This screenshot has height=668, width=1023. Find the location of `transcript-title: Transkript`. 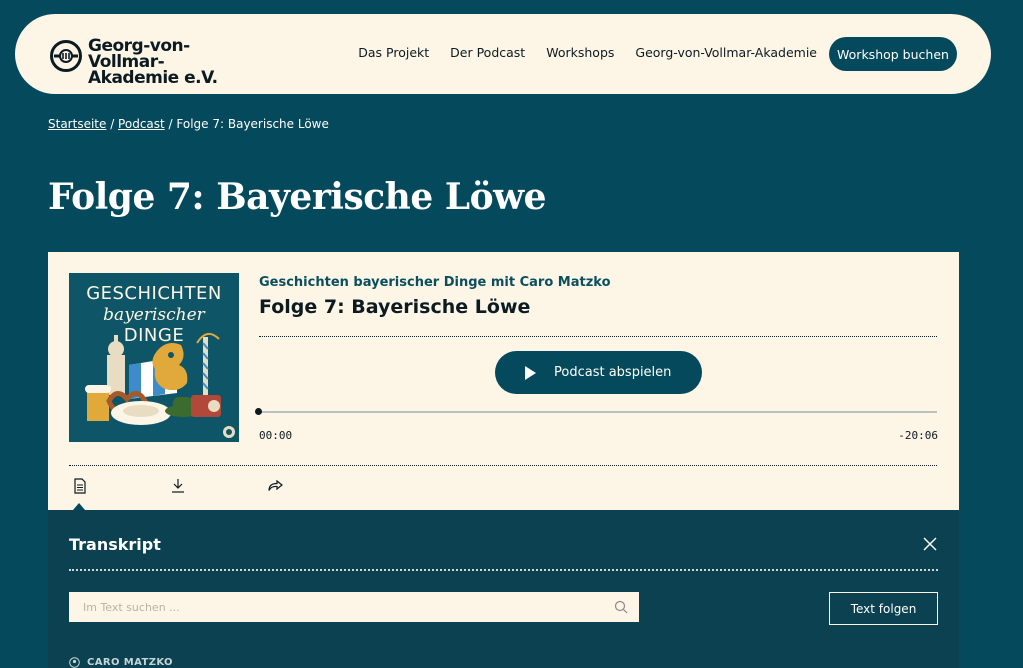

transcript-title: Transkript is located at coordinates (115, 544).